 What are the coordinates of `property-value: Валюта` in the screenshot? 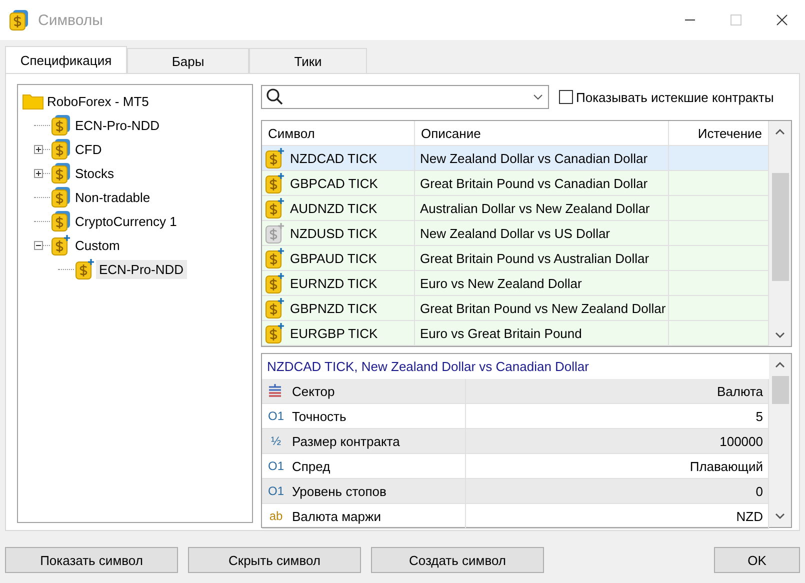 It's located at (617, 391).